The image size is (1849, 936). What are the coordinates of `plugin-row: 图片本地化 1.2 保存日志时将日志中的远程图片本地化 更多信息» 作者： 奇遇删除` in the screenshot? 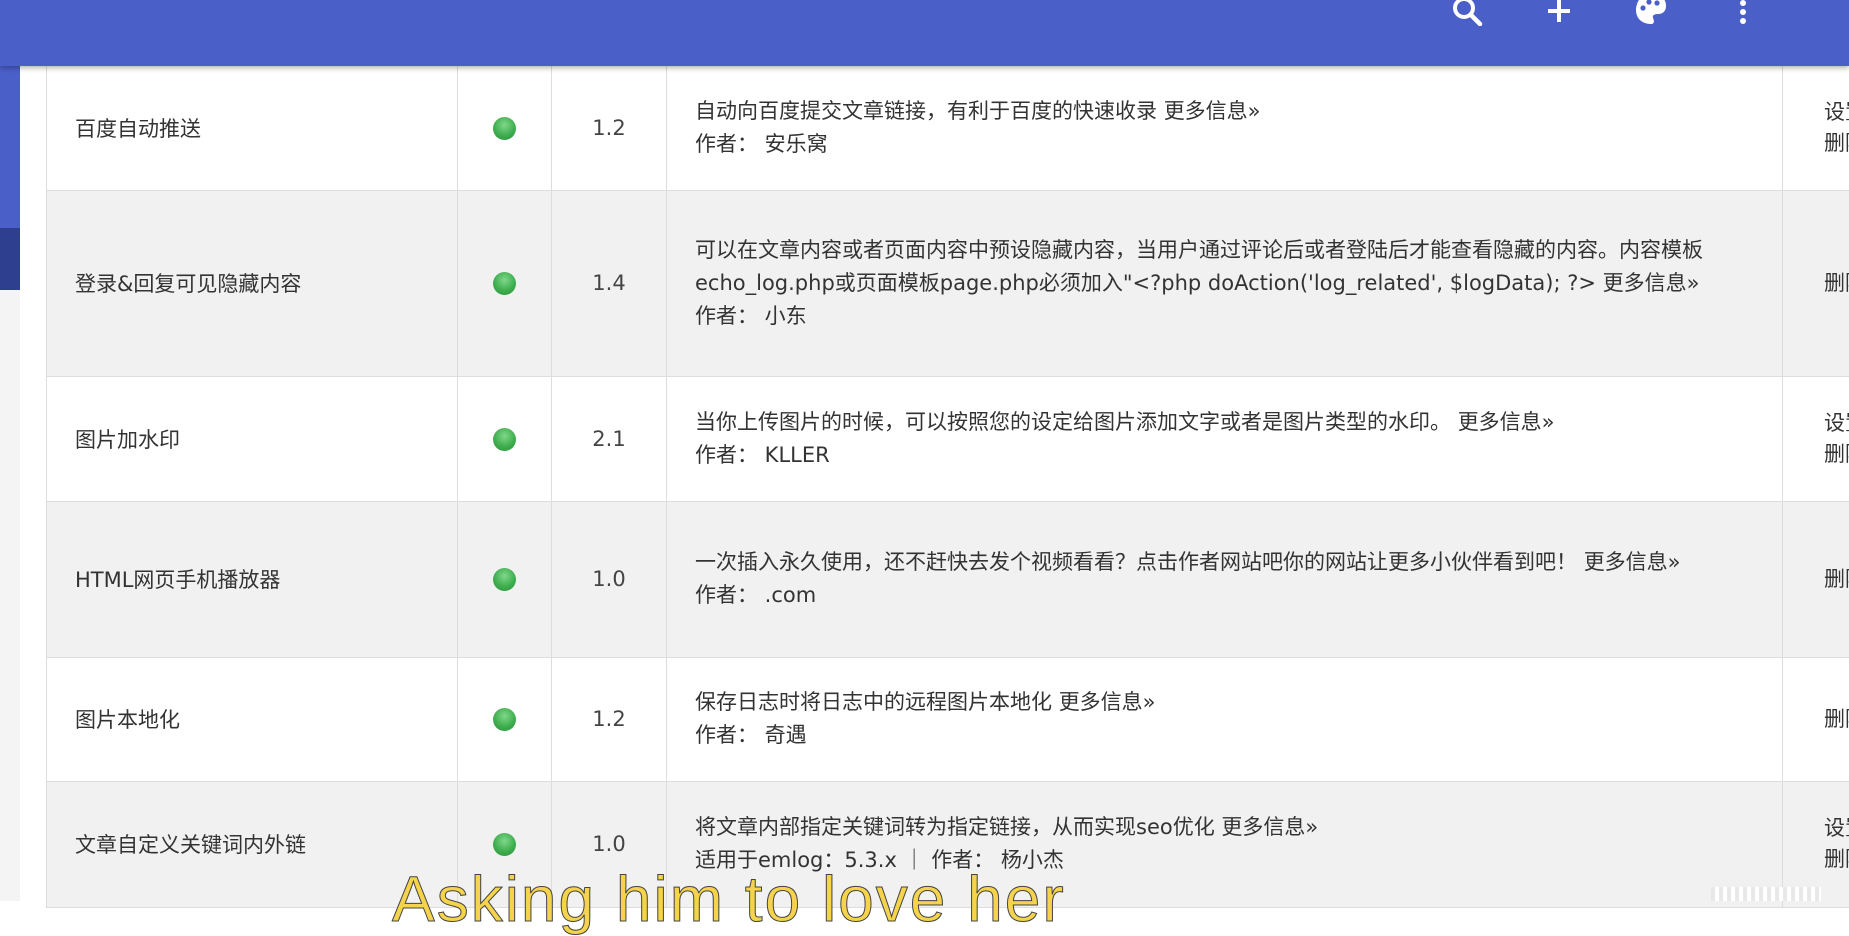 It's located at (948, 719).